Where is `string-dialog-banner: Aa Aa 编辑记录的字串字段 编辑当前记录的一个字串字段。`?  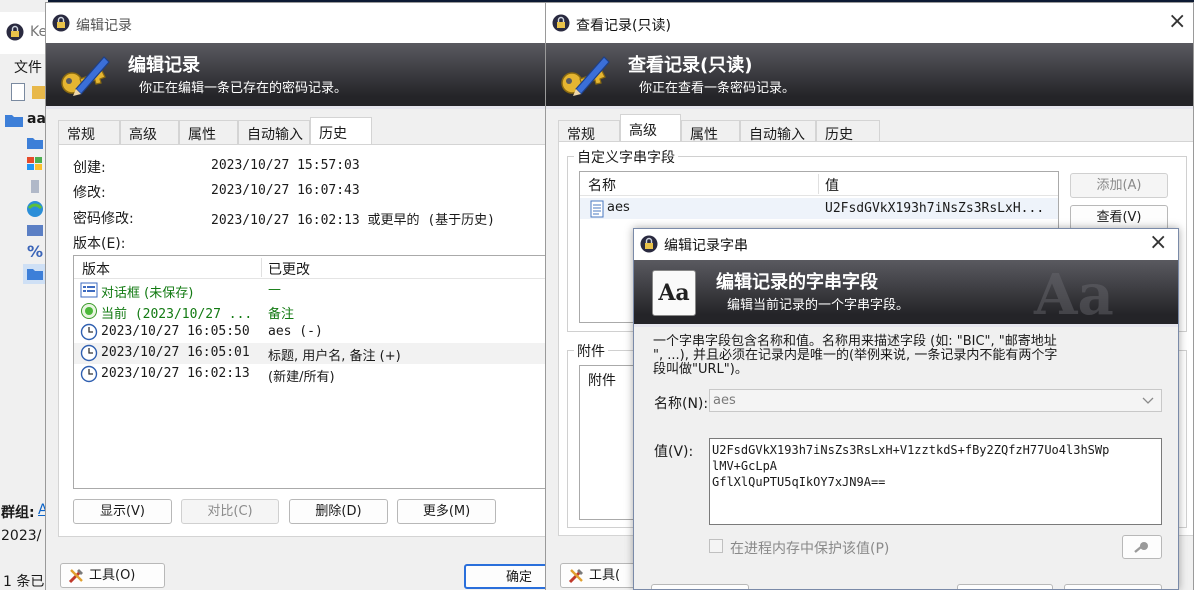 string-dialog-banner: Aa Aa 编辑记录的字串字段 编辑当前记录的一个字串字段。 is located at coordinates (906, 294).